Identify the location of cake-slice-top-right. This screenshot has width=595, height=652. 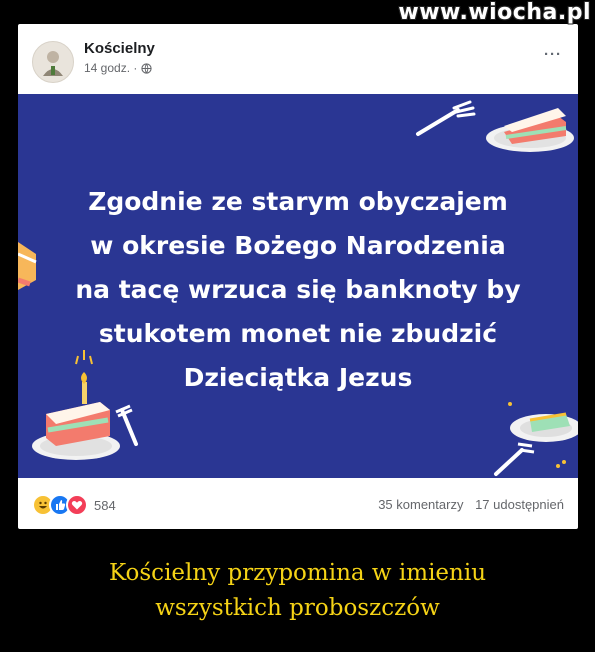
(530, 130).